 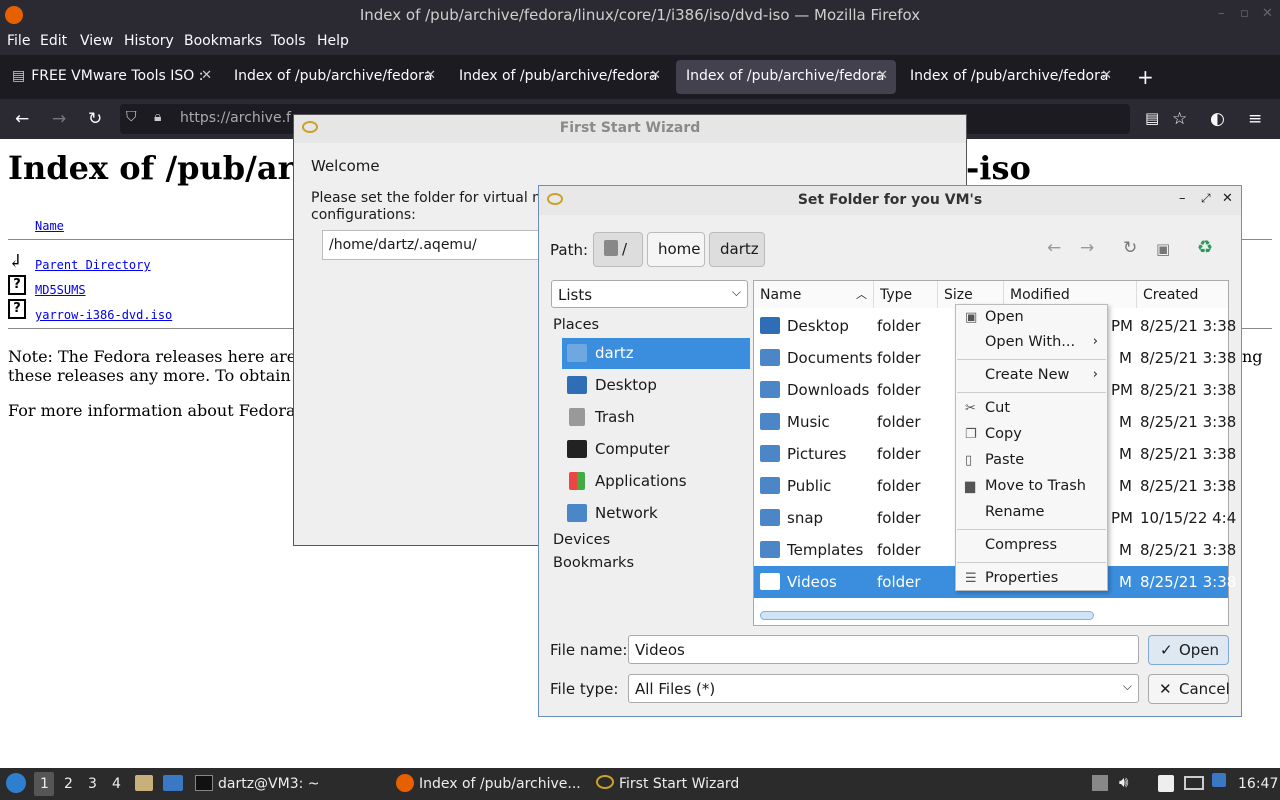 What do you see at coordinates (679, 784) in the screenshot?
I see `task-wizard: First Start Wizard` at bounding box center [679, 784].